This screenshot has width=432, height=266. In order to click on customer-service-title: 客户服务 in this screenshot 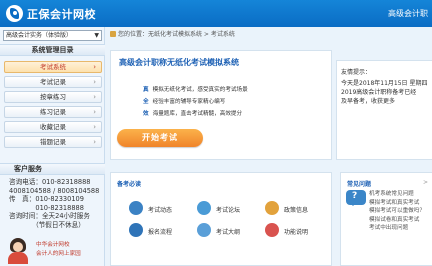, I will do `click(52, 169)`.